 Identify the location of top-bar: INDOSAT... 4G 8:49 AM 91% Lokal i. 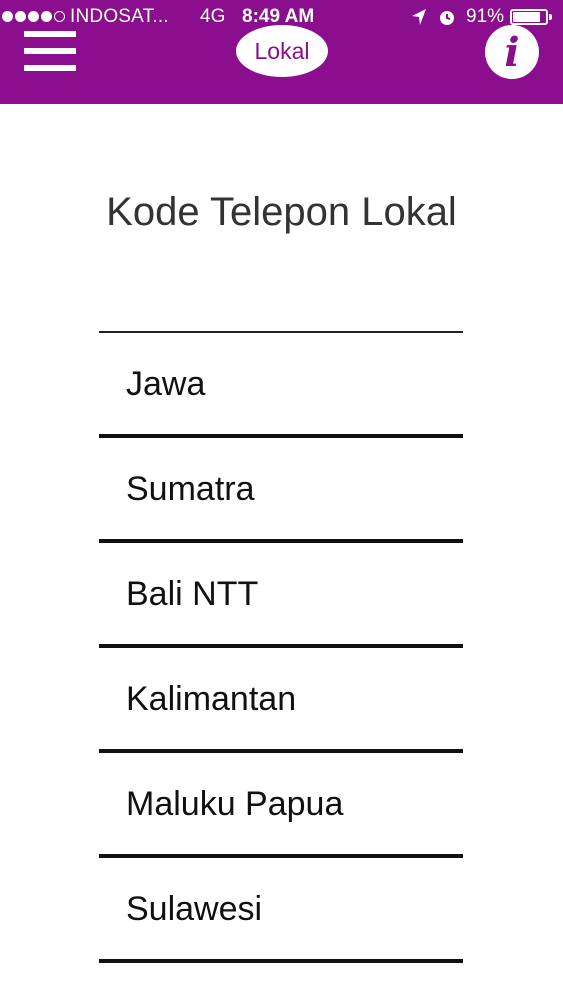
(281, 52).